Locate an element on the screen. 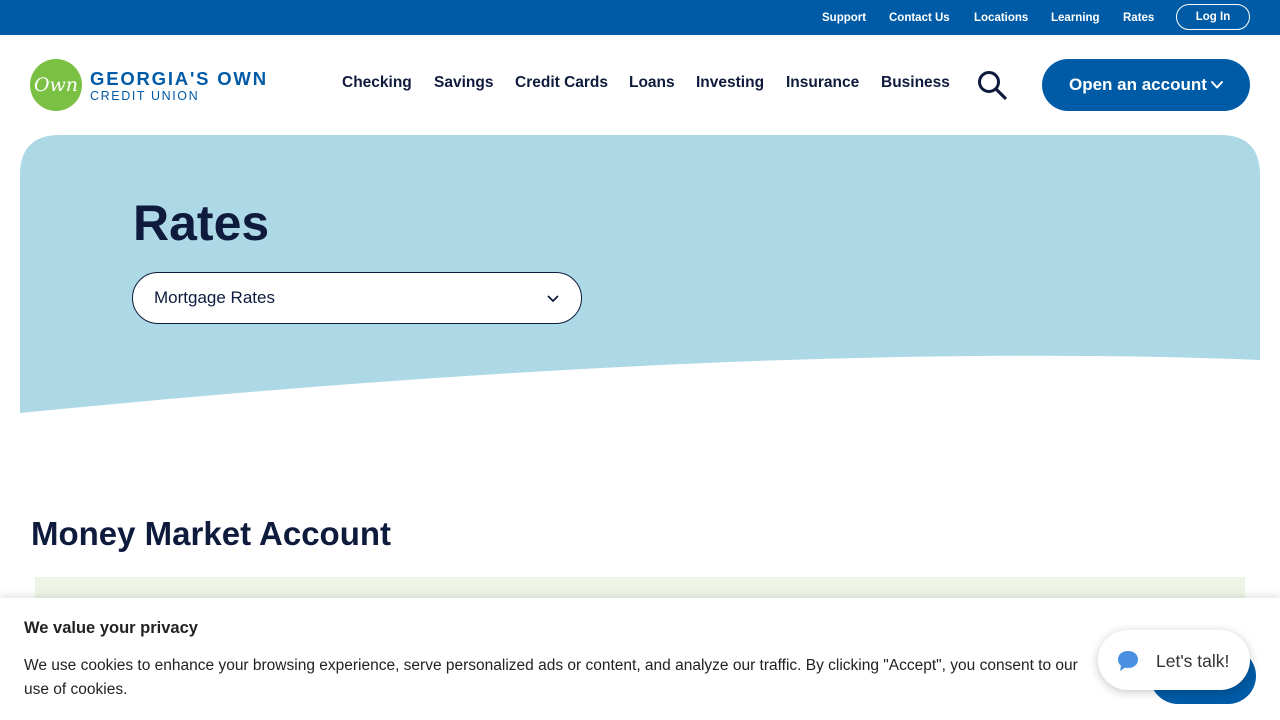  open-account-button: Open an account is located at coordinates (1146, 85).